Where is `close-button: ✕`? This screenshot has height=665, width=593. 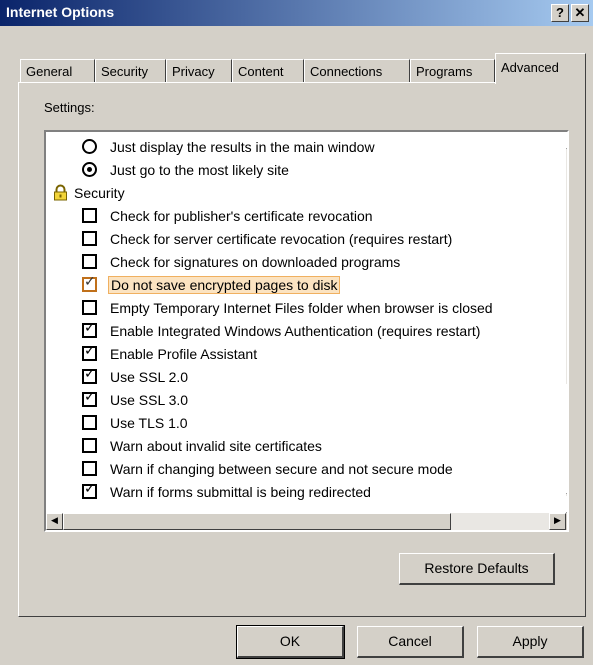 close-button: ✕ is located at coordinates (580, 13).